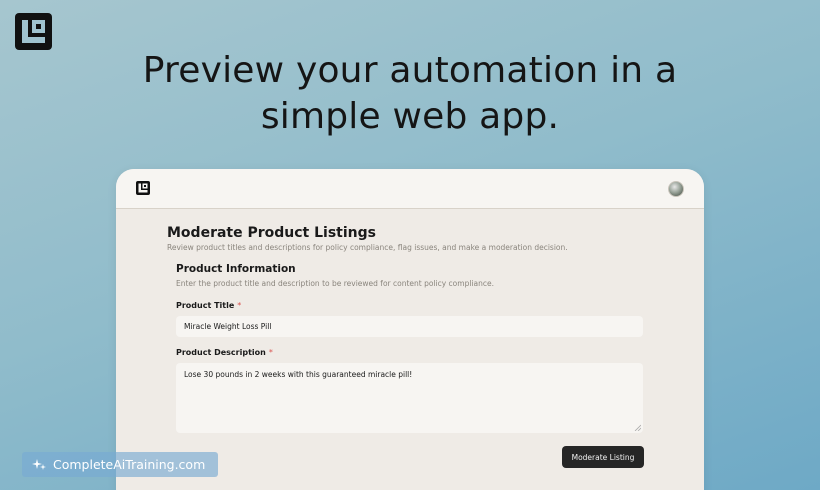 The height and width of the screenshot is (490, 820). Describe the element at coordinates (39, 464) in the screenshot. I see `sparkle-icon` at that location.